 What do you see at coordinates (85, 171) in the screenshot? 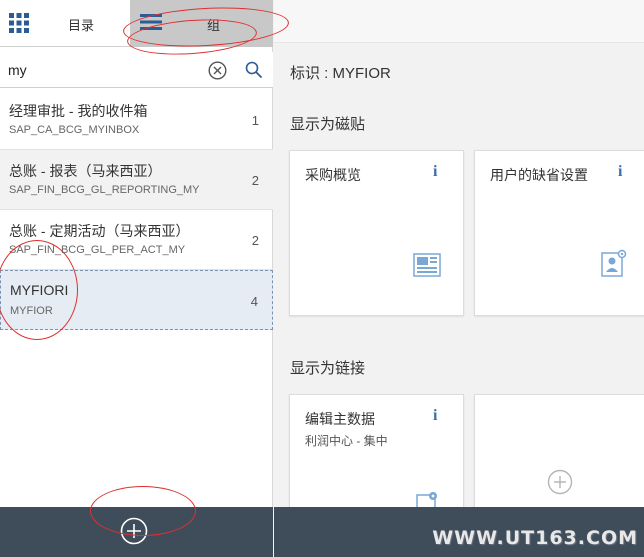
I see `list-item-title: 总账 - 报表（马来西亚）` at bounding box center [85, 171].